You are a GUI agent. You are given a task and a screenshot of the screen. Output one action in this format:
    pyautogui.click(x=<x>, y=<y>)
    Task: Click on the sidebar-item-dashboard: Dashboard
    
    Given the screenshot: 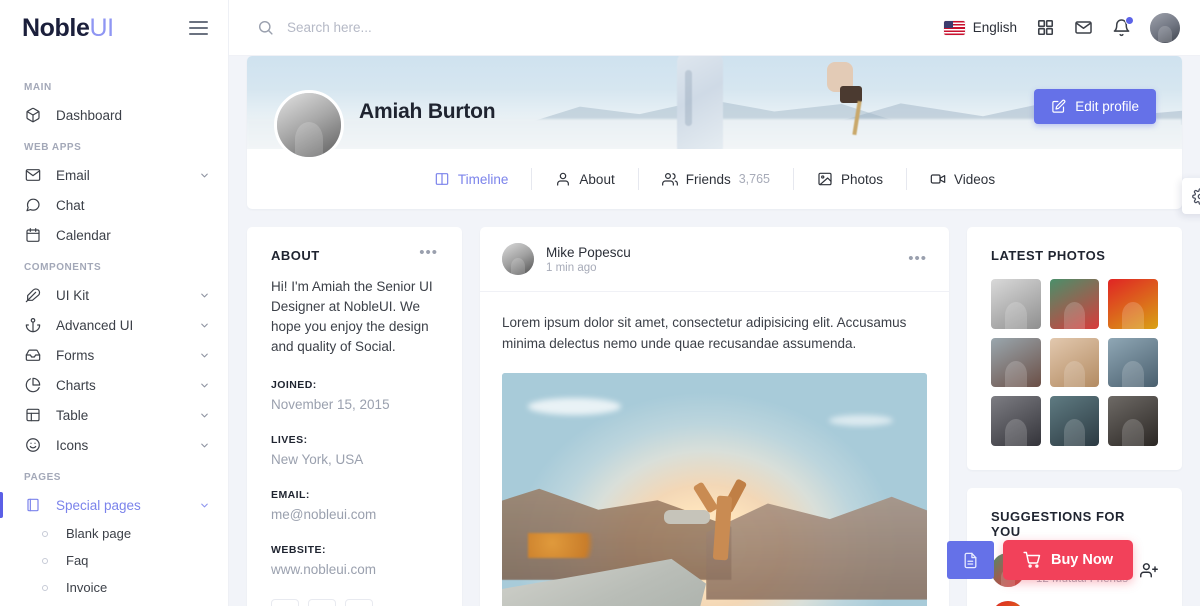 What is the action you would take?
    pyautogui.click(x=114, y=115)
    